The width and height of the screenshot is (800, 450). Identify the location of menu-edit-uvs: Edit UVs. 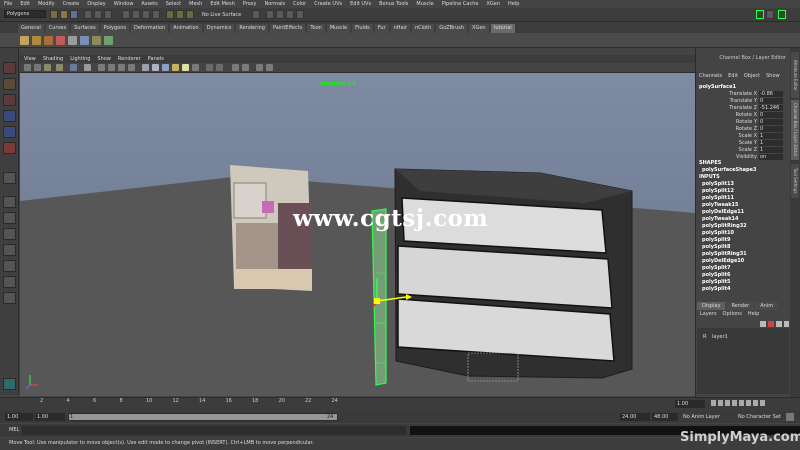
(360, 4).